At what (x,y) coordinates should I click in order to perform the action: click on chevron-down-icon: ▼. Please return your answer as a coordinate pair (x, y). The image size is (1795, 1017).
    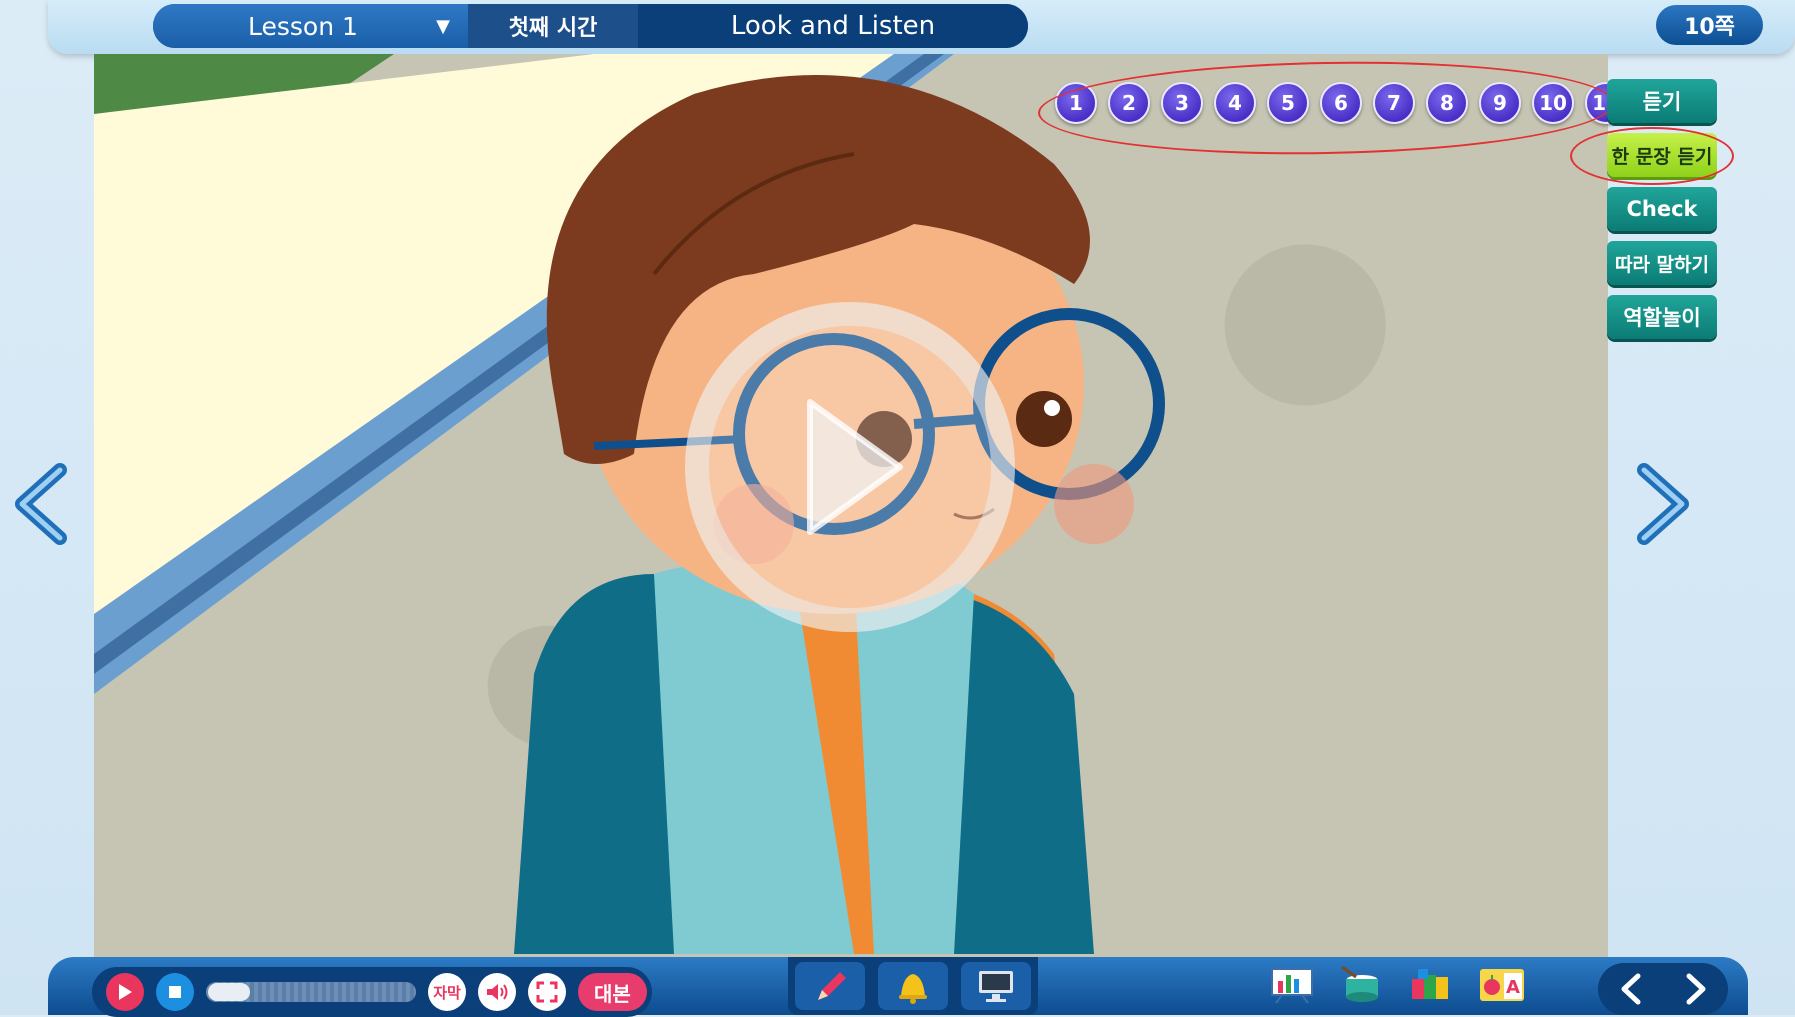
    Looking at the image, I should click on (443, 26).